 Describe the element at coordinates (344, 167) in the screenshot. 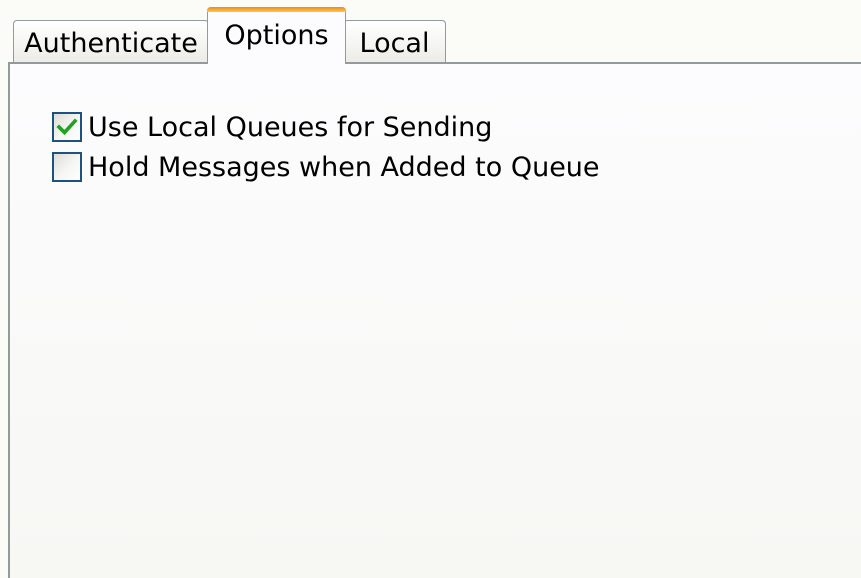

I see `hold-messages-label: Hold Messages when Added to Queue` at that location.